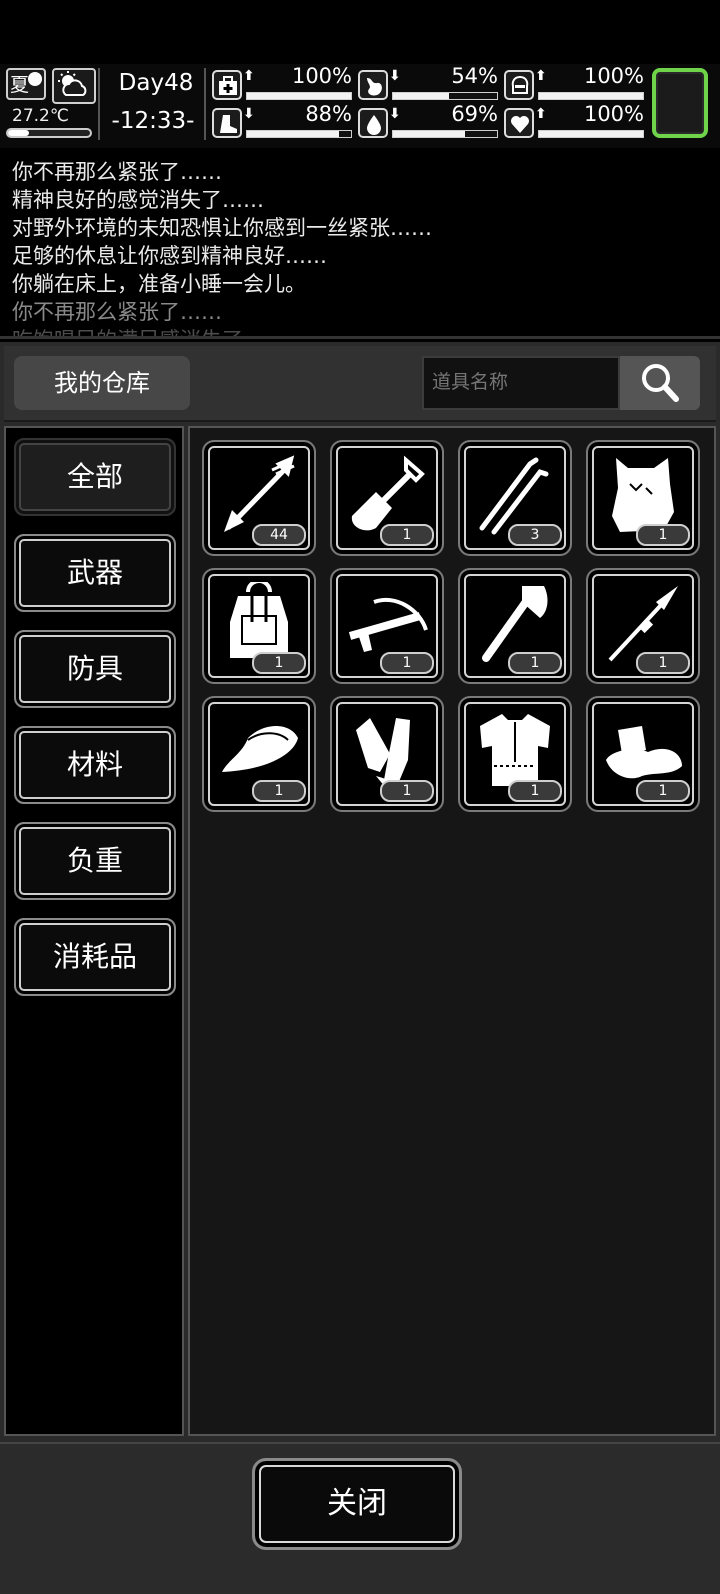 Image resolution: width=720 pixels, height=1594 pixels. What do you see at coordinates (95, 861) in the screenshot?
I see `category-carry: 负重` at bounding box center [95, 861].